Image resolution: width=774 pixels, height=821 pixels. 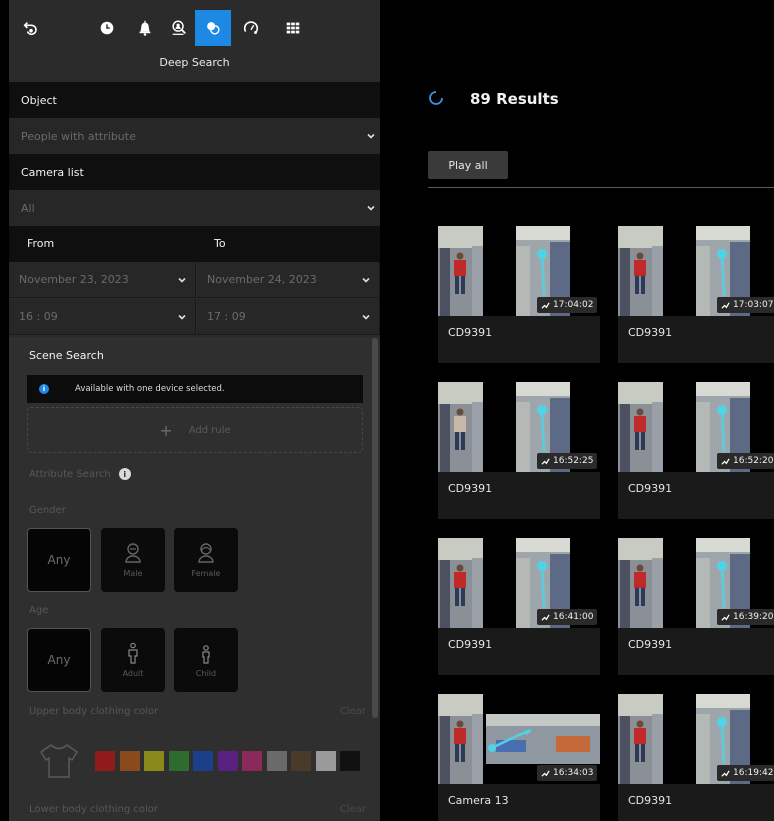 What do you see at coordinates (150, 389) in the screenshot?
I see `info-text: Available with one device selected.` at bounding box center [150, 389].